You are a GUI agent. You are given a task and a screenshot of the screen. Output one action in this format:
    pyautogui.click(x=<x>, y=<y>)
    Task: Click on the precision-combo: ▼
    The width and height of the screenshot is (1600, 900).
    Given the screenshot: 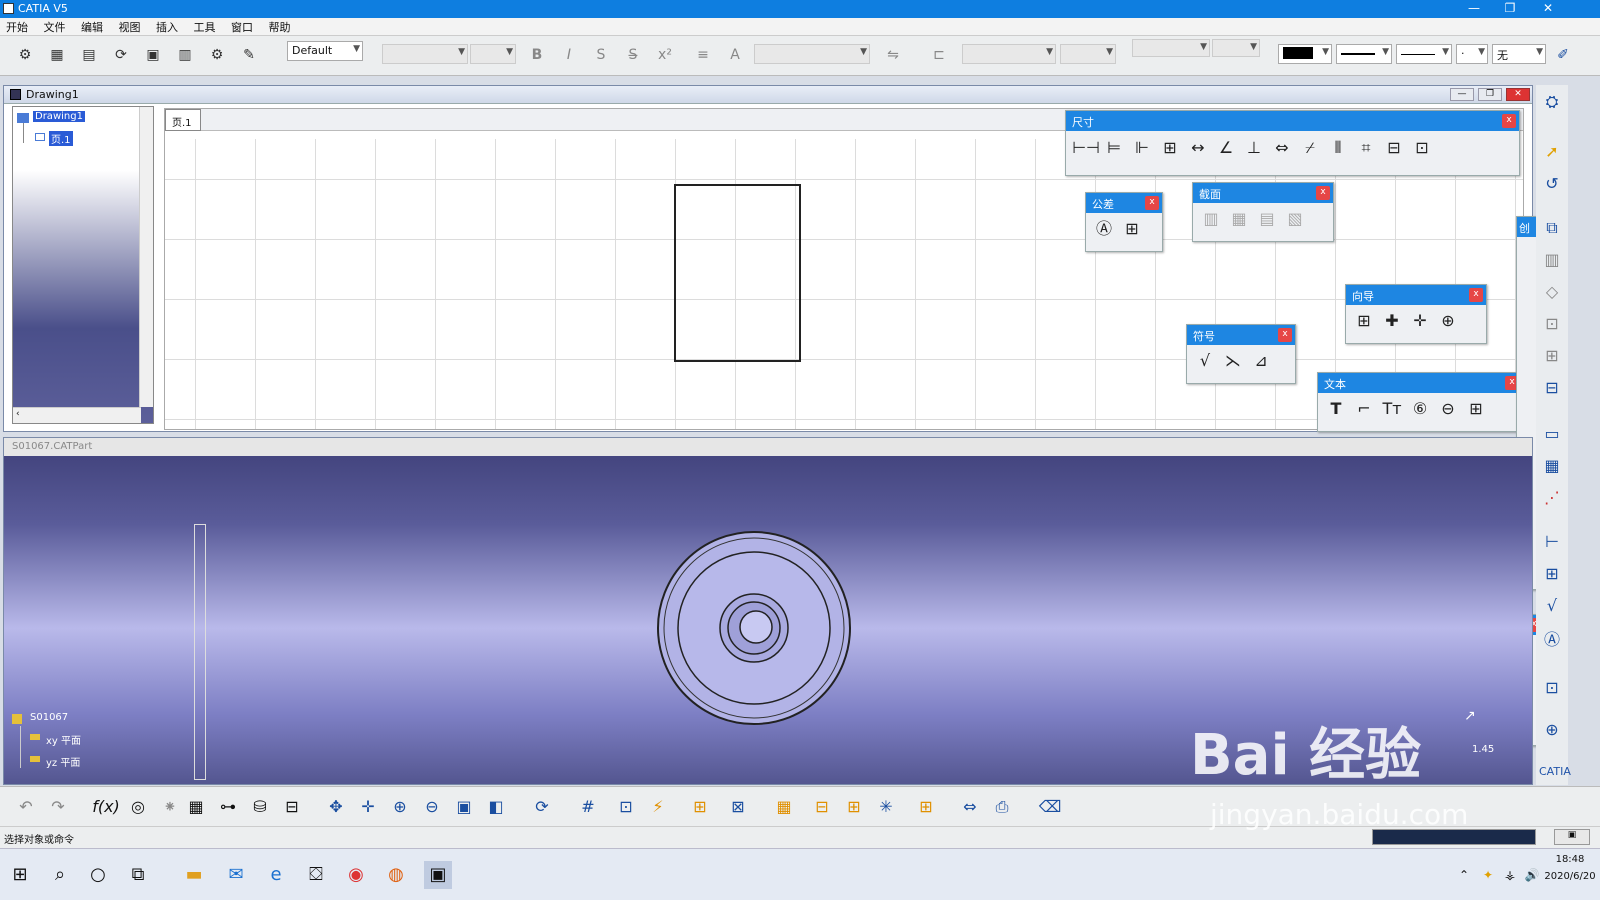 What is the action you would take?
    pyautogui.click(x=1088, y=54)
    